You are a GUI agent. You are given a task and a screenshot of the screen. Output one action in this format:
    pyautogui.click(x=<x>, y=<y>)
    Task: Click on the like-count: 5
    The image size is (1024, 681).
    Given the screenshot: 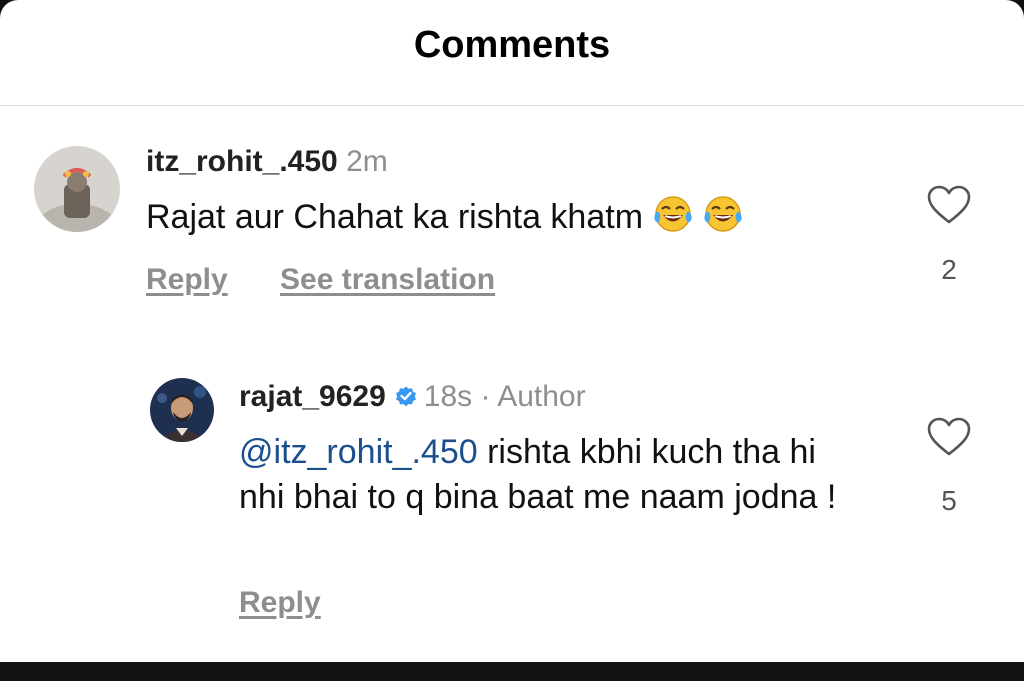 What is the action you would take?
    pyautogui.click(x=949, y=500)
    